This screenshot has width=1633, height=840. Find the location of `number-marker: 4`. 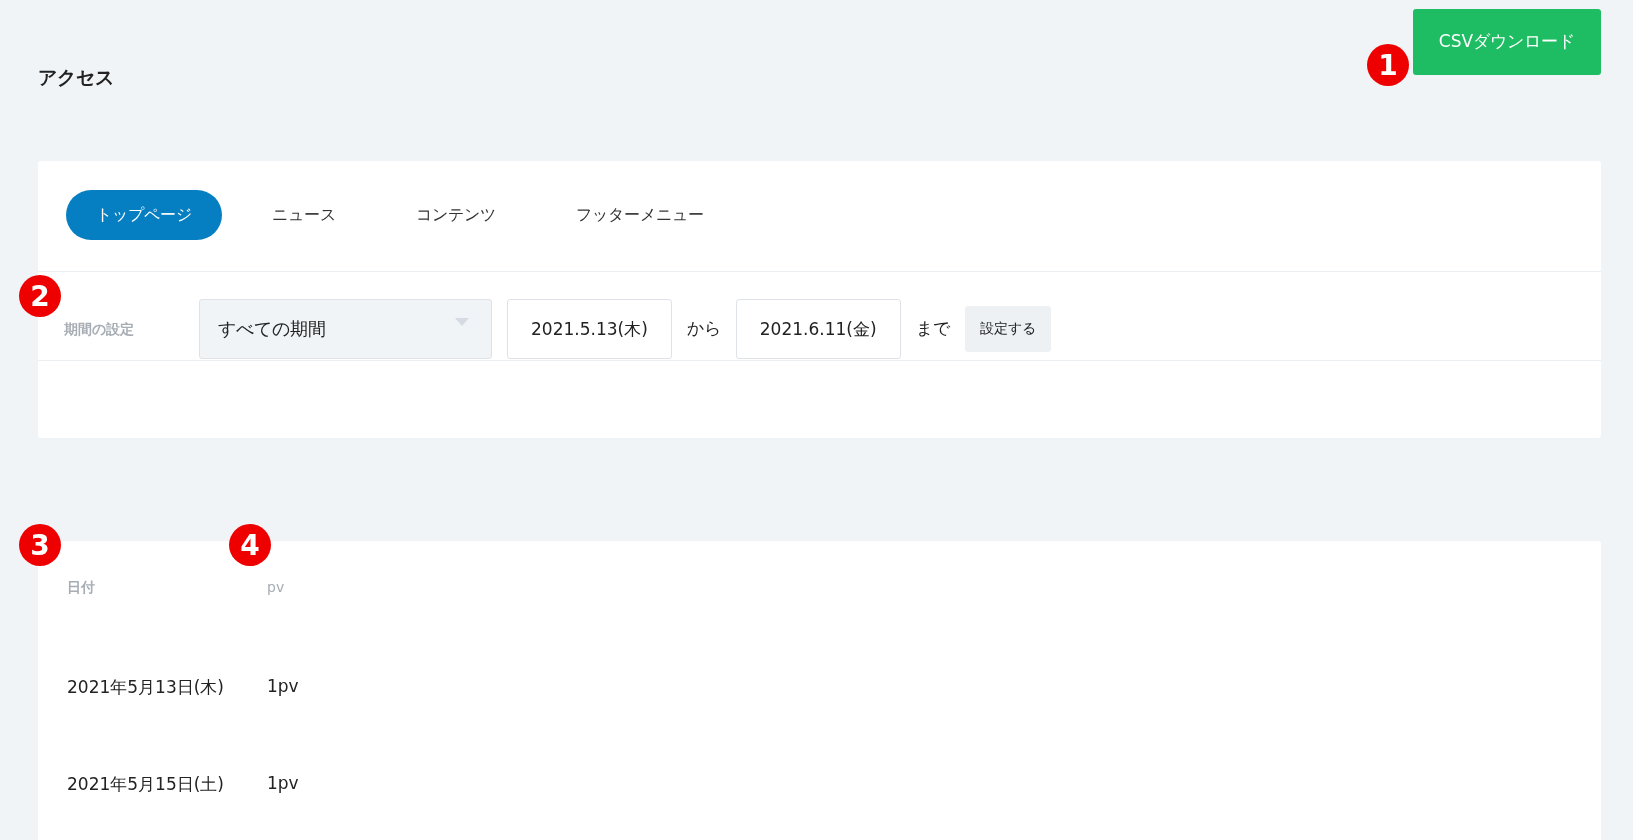

number-marker: 4 is located at coordinates (250, 545).